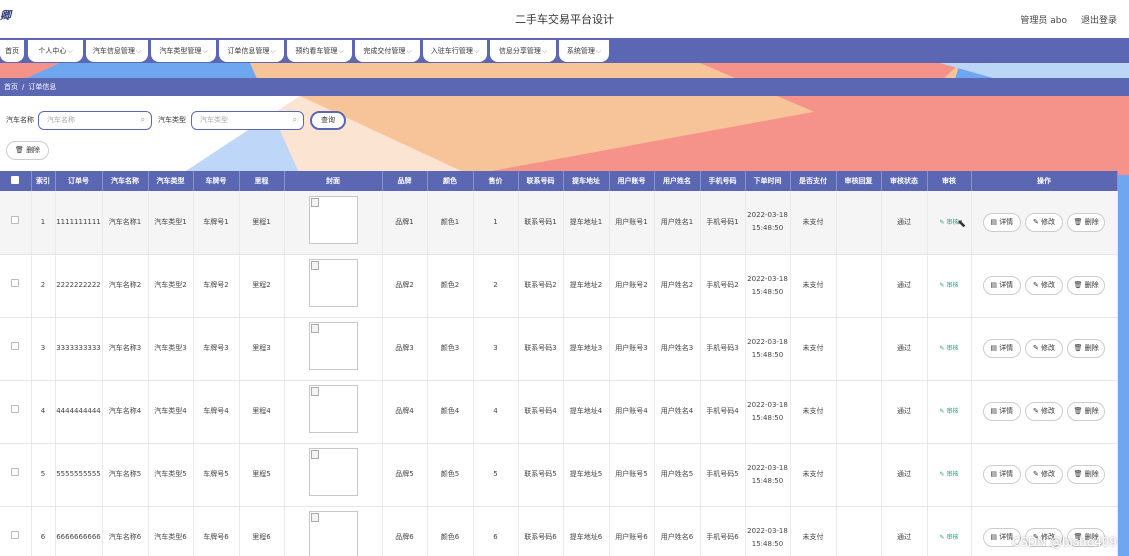 The width and height of the screenshot is (1129, 556). What do you see at coordinates (450, 181) in the screenshot?
I see `header-color: 颜色` at bounding box center [450, 181].